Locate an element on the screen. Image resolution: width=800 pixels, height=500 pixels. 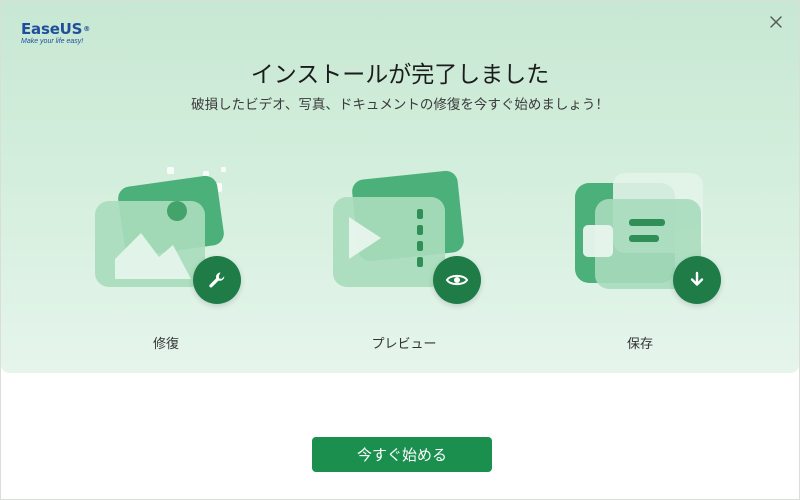
logo-name: EaseUS is located at coordinates (52, 29).